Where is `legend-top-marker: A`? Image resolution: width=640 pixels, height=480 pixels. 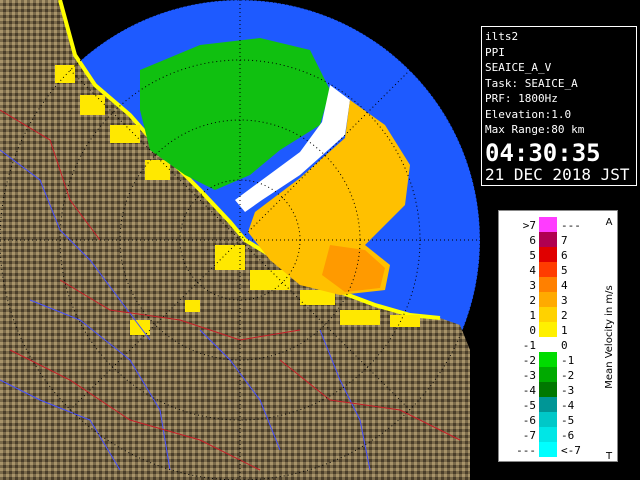 legend-top-marker: A is located at coordinates (609, 222).